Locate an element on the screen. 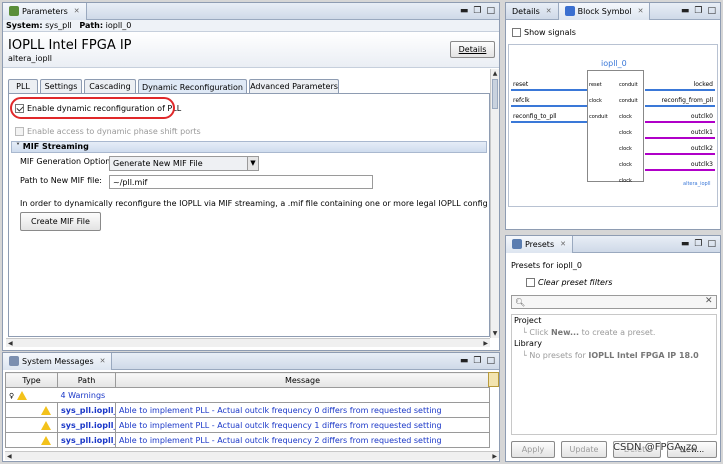 The height and width of the screenshot is (464, 723). mif-streaming-section: ˅ MIF Streaming is located at coordinates (249, 147).